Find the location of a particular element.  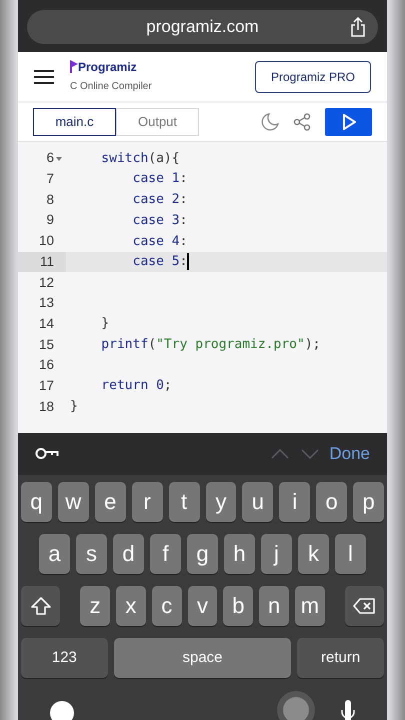

run-button is located at coordinates (348, 122).